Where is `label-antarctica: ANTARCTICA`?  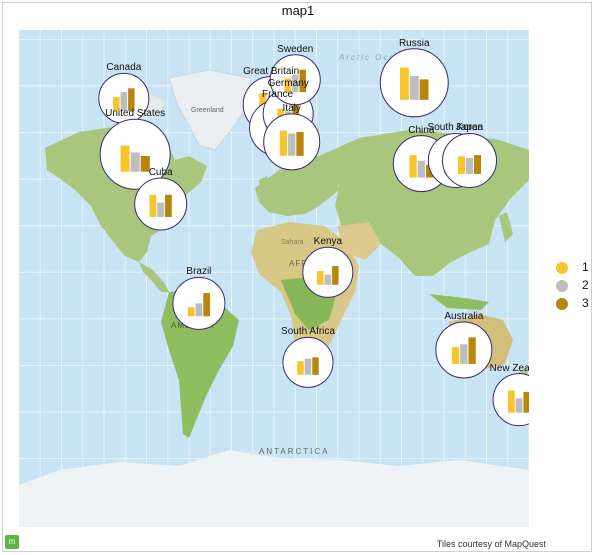 label-antarctica: ANTARCTICA is located at coordinates (294, 451).